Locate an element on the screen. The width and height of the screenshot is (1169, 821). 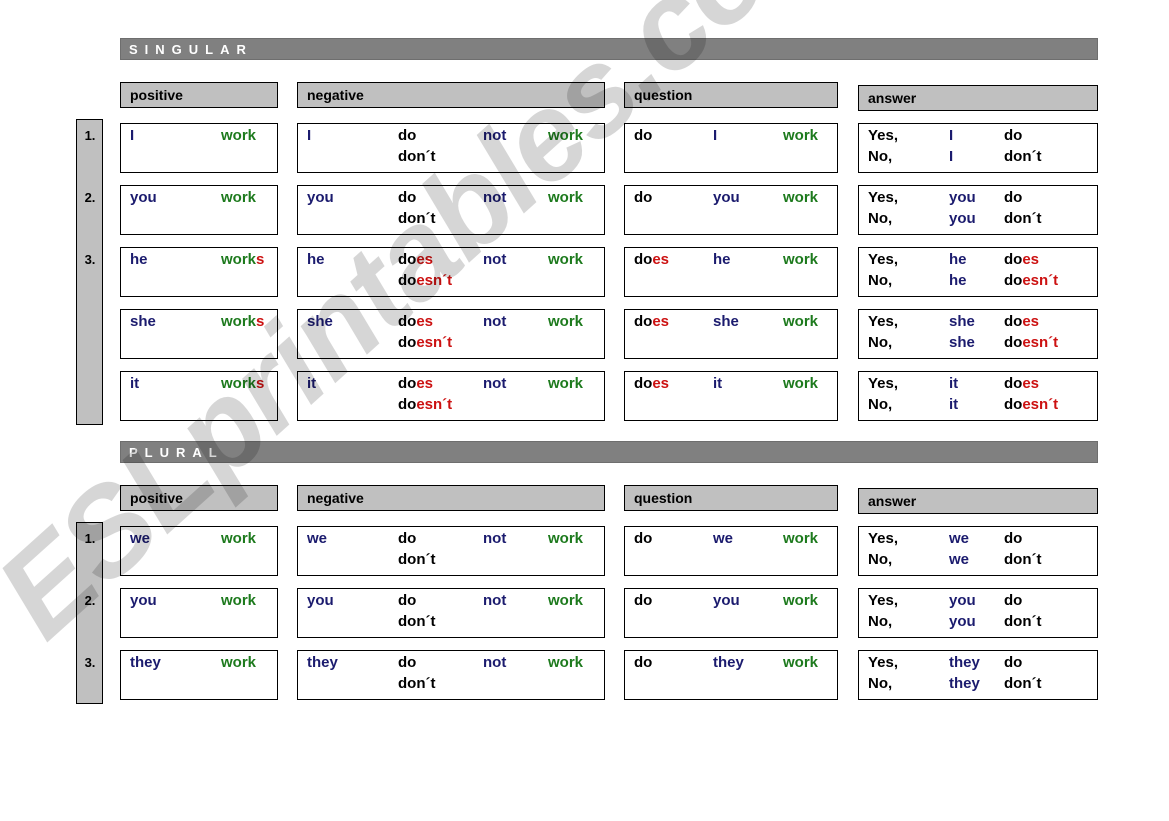
cell-question: do they work is located at coordinates (731, 675).